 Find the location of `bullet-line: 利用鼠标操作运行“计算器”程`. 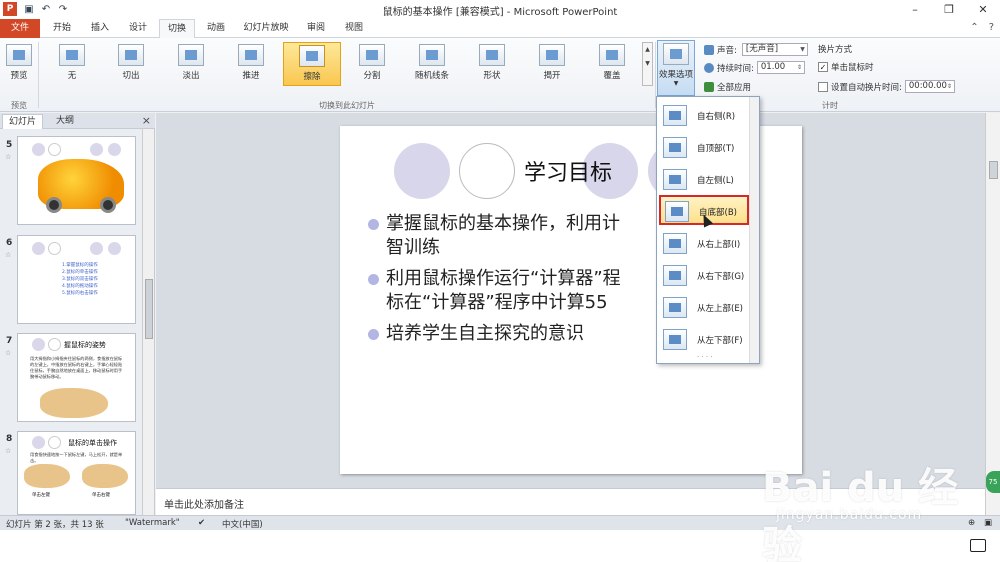

bullet-line: 利用鼠标操作运行“计算器”程 is located at coordinates (503, 278).